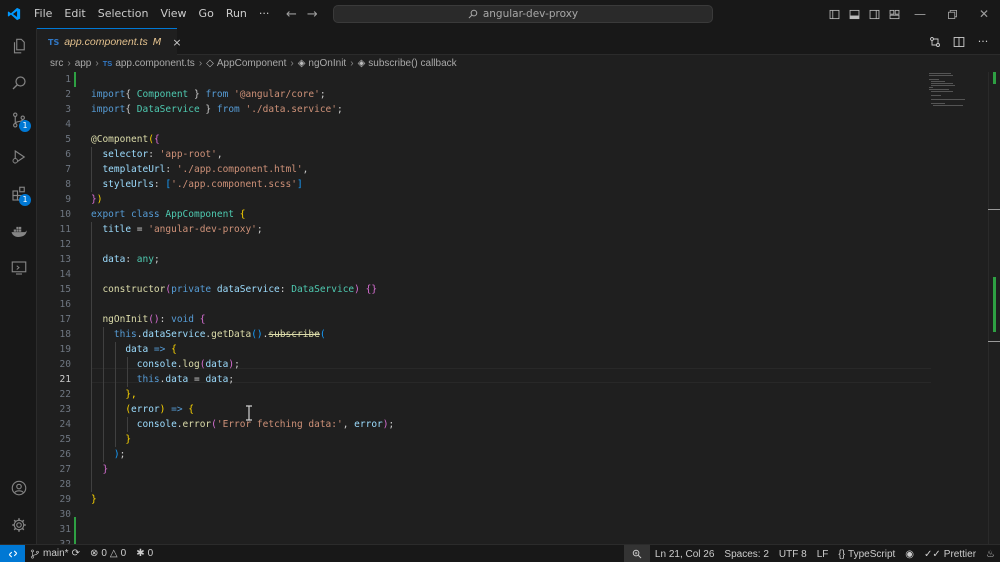 Image resolution: width=1000 pixels, height=562 pixels. I want to click on activity-explorer, so click(18, 46).